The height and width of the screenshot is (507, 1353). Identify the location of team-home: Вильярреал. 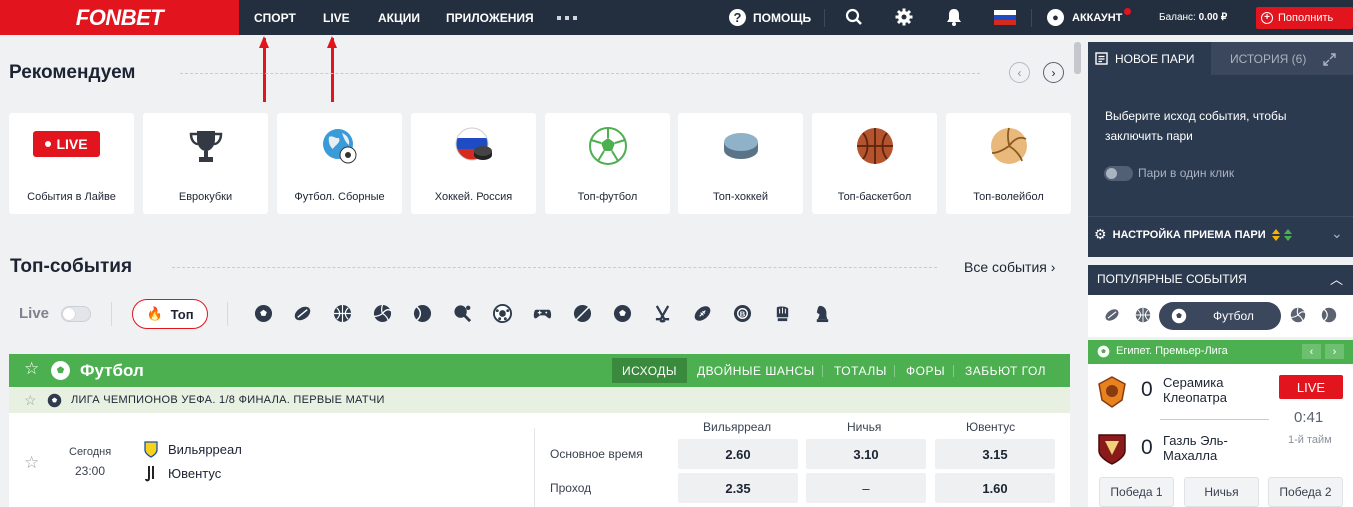
(205, 449).